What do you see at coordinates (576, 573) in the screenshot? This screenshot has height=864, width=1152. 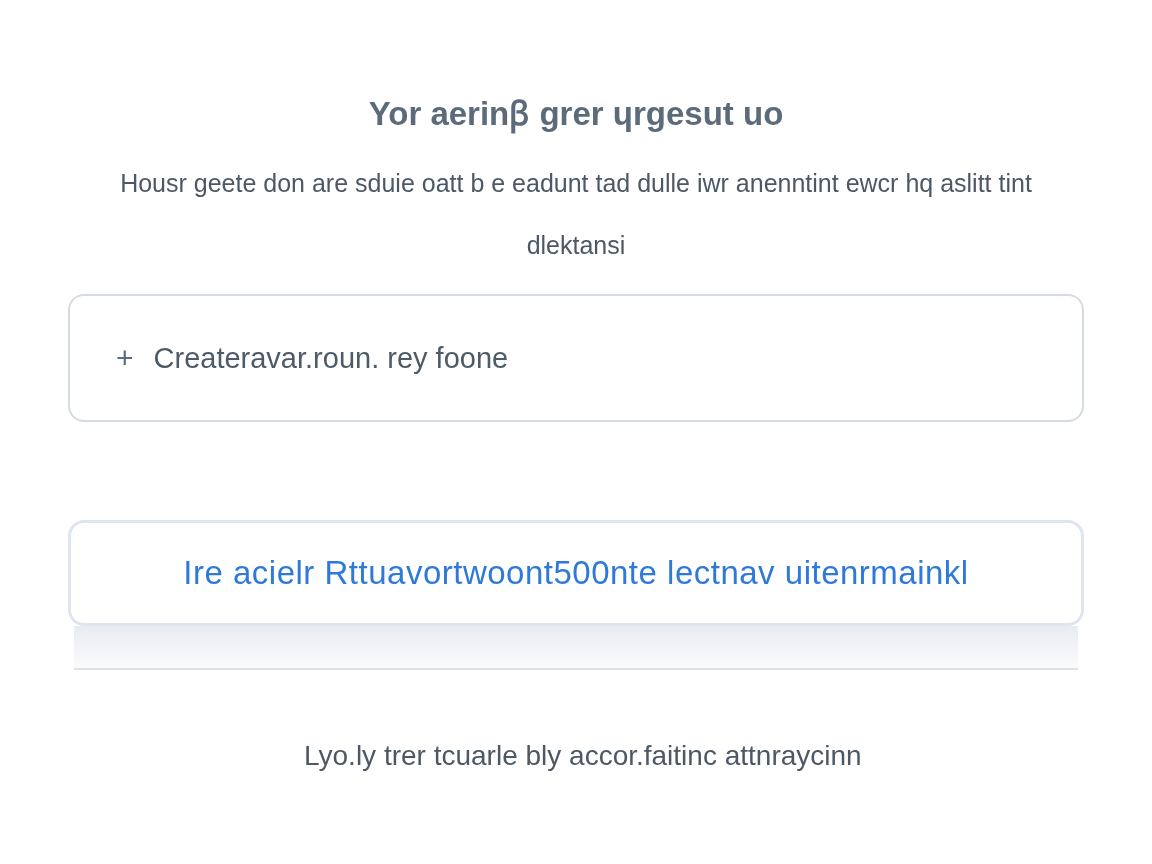 I see `link-card: Ire acielr Rttuavortwoont500nte lectnav uitenrmainkl` at bounding box center [576, 573].